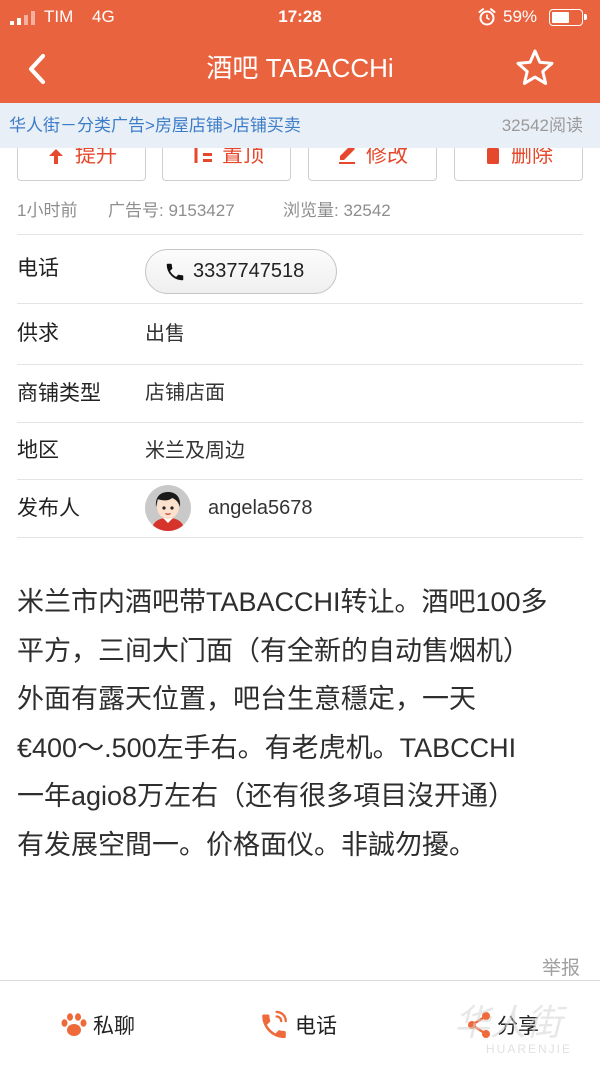  I want to click on breadcrumb: 华人街－分类广告>房屋店铺>店铺买卖 32542阅读, so click(300, 125).